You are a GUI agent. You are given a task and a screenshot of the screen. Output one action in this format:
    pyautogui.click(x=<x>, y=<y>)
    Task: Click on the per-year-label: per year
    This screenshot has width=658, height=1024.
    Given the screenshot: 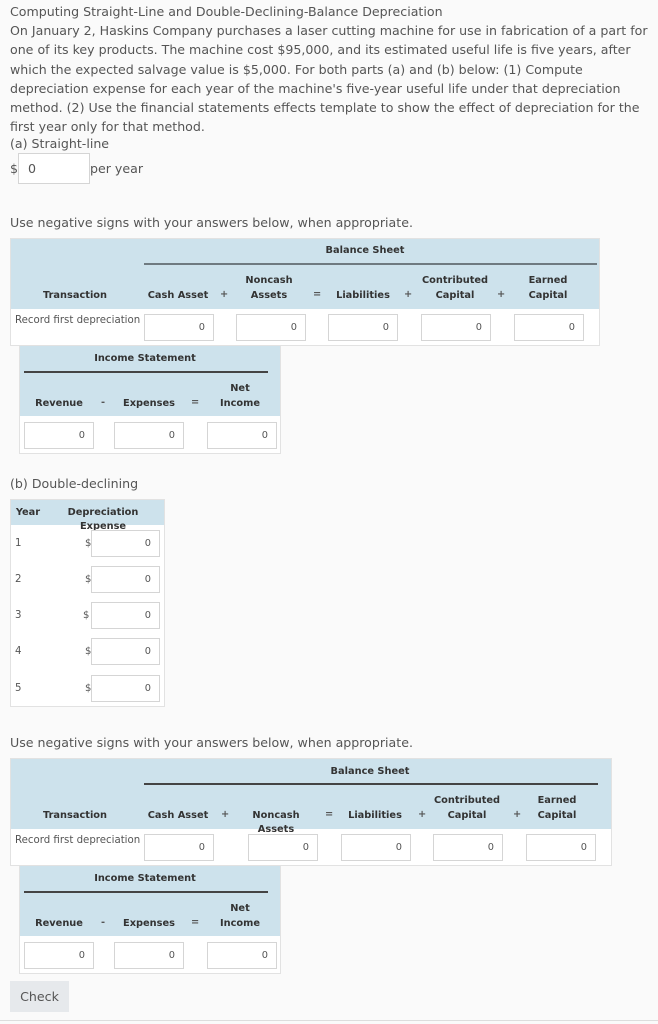 What is the action you would take?
    pyautogui.click(x=117, y=168)
    